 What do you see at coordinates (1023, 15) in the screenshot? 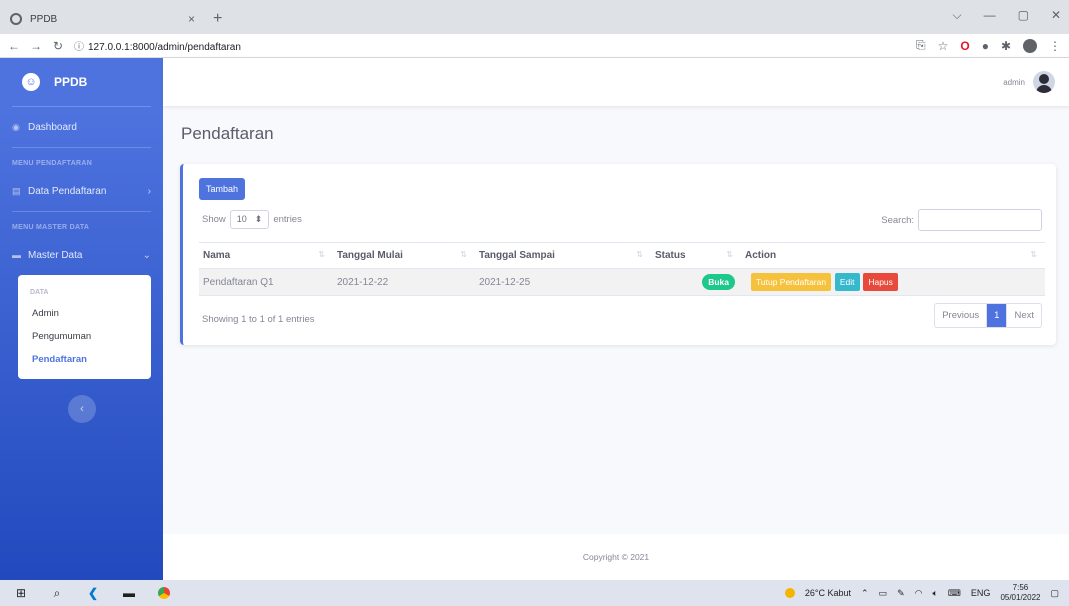
I see `maximize-icon: ▢` at bounding box center [1023, 15].